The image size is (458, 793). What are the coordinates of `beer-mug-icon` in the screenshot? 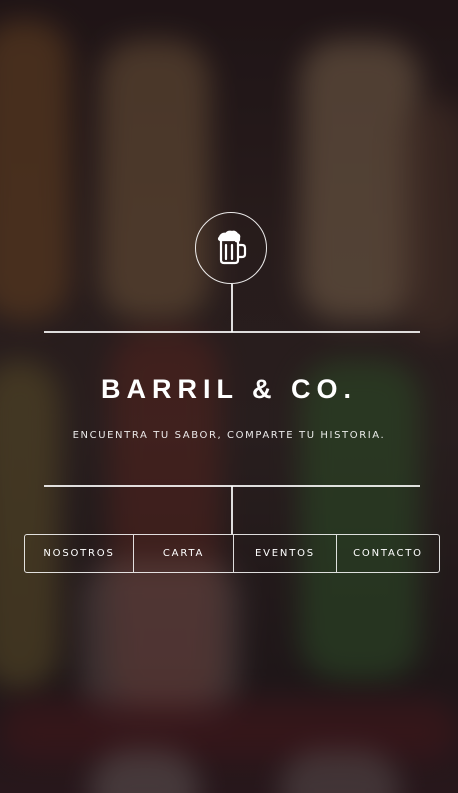 It's located at (232, 247).